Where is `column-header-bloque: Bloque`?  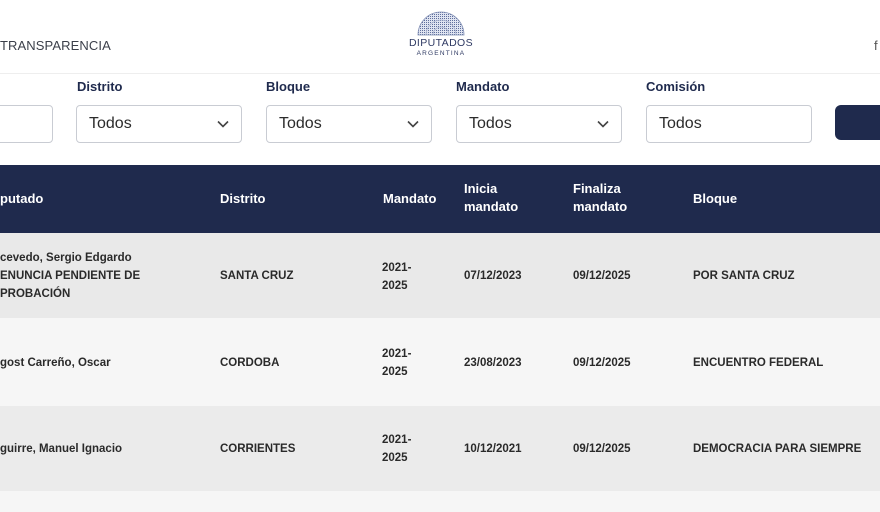
column-header-bloque: Bloque is located at coordinates (715, 199).